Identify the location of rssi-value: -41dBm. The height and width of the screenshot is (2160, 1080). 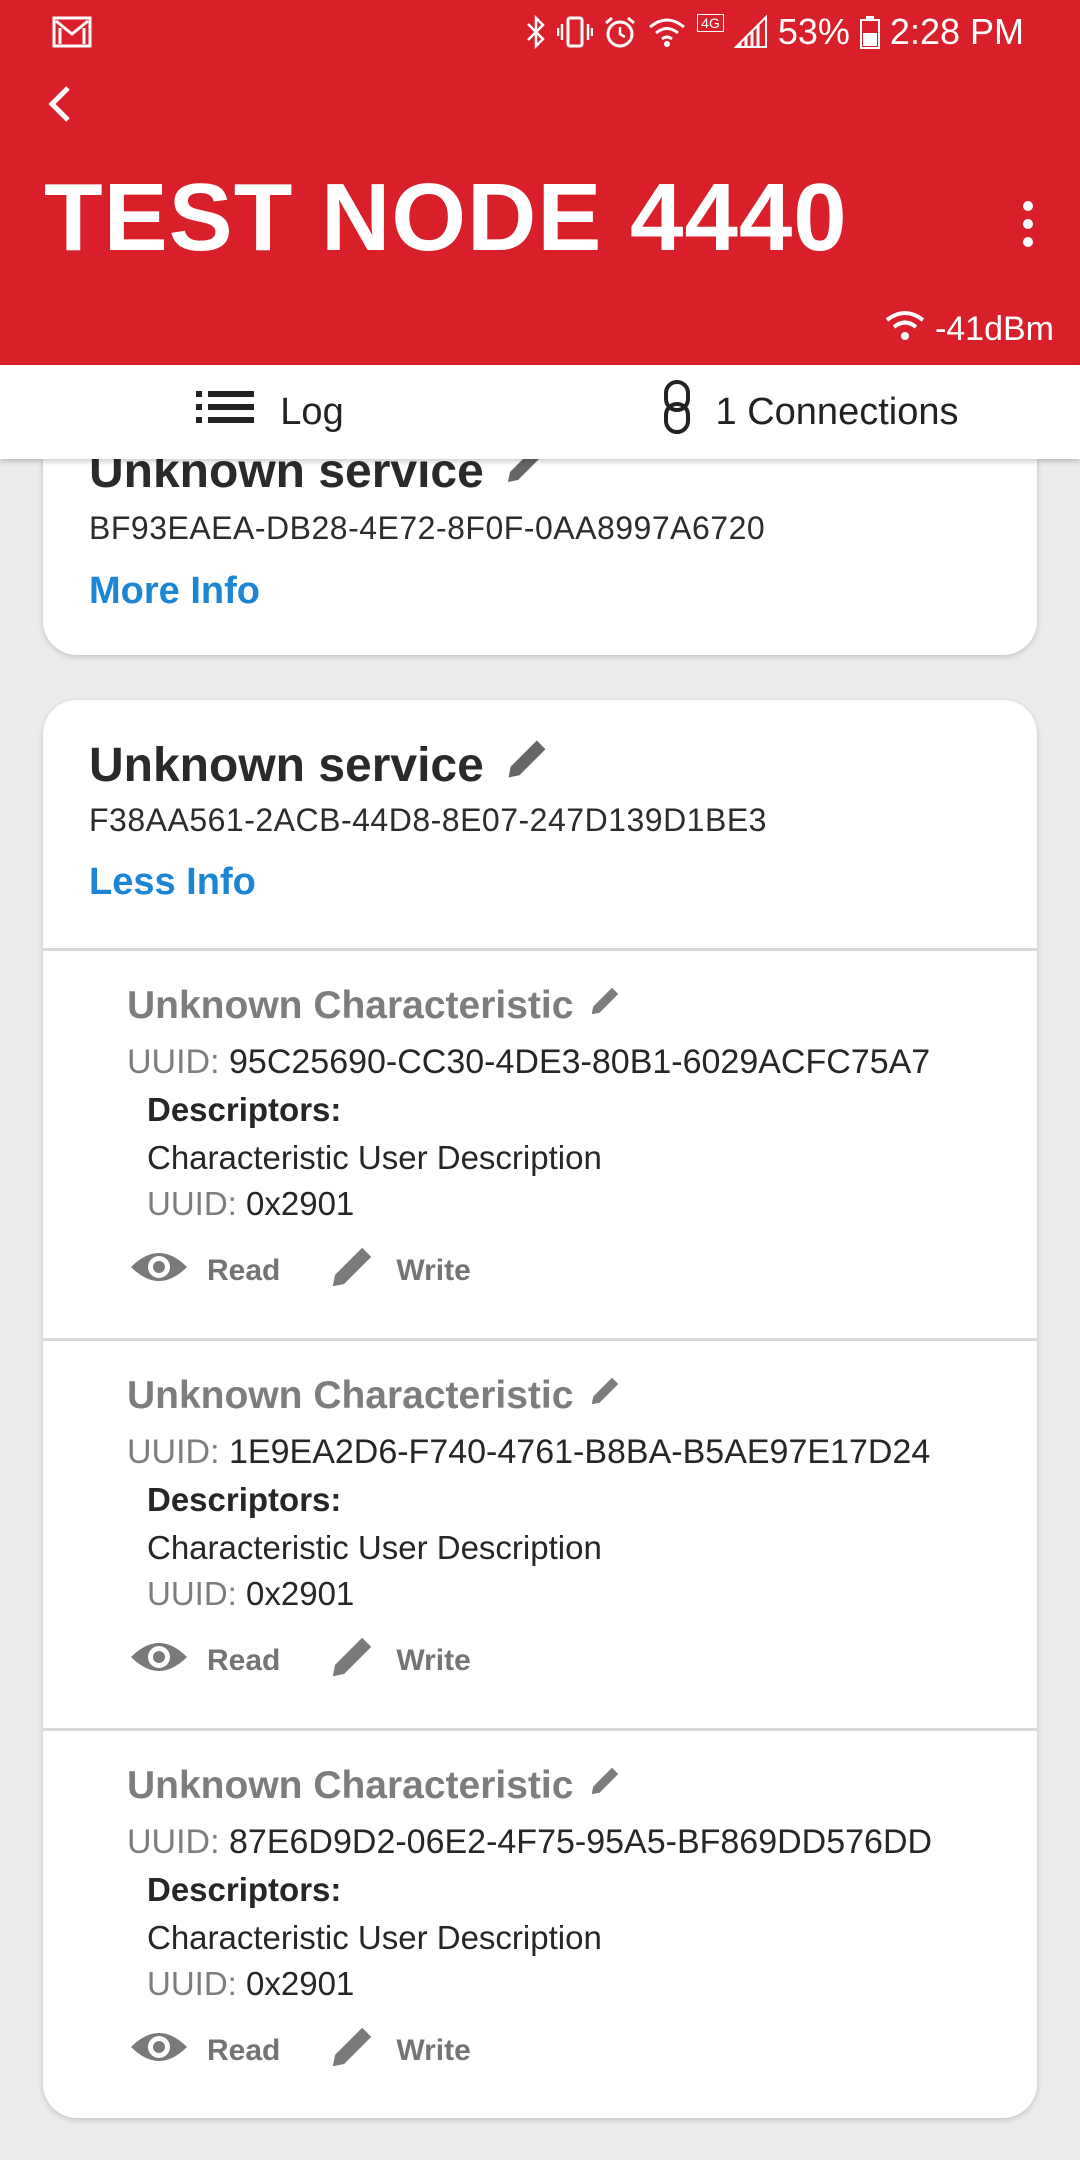
(994, 329).